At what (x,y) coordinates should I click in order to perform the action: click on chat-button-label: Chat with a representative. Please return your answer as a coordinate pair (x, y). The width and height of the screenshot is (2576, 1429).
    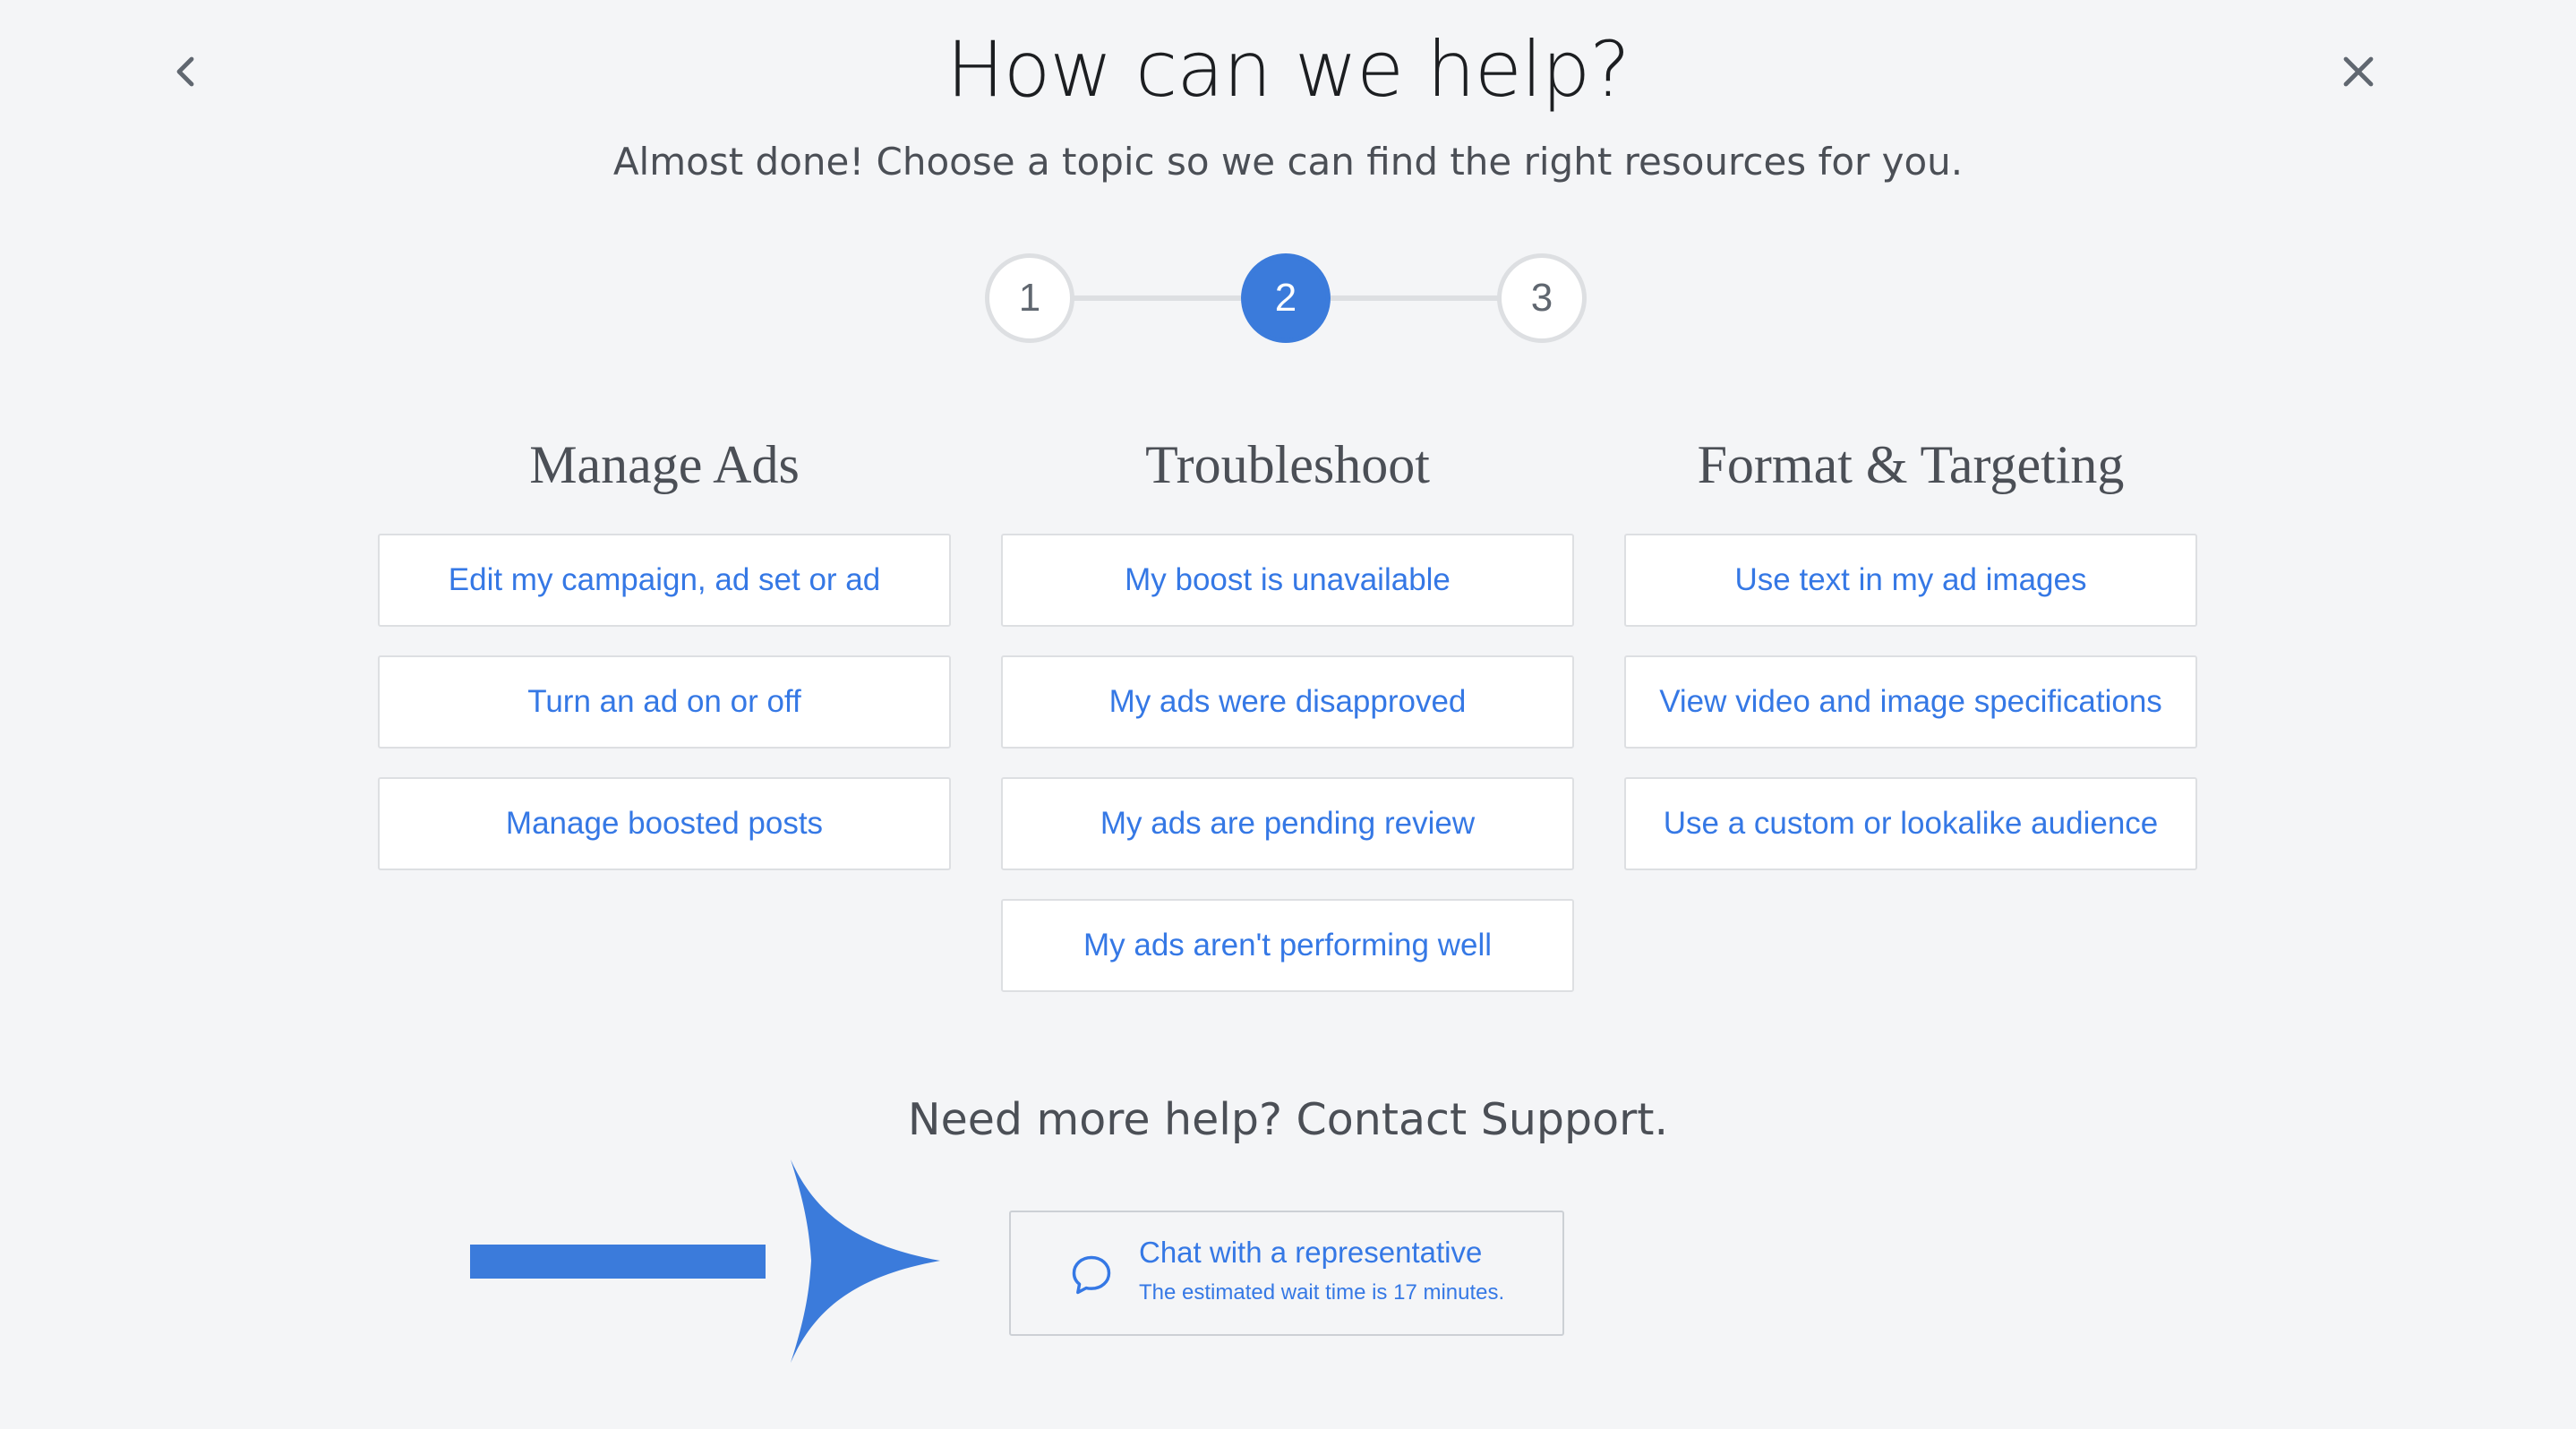
    Looking at the image, I should click on (1311, 1252).